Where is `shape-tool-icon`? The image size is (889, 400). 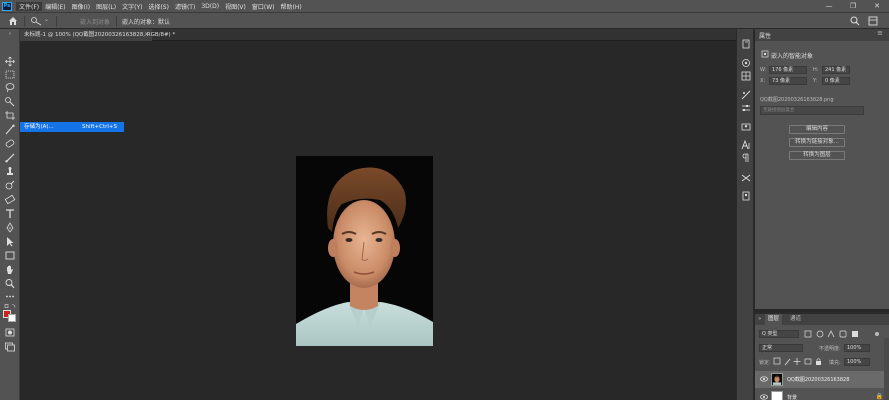 shape-tool-icon is located at coordinates (10, 255).